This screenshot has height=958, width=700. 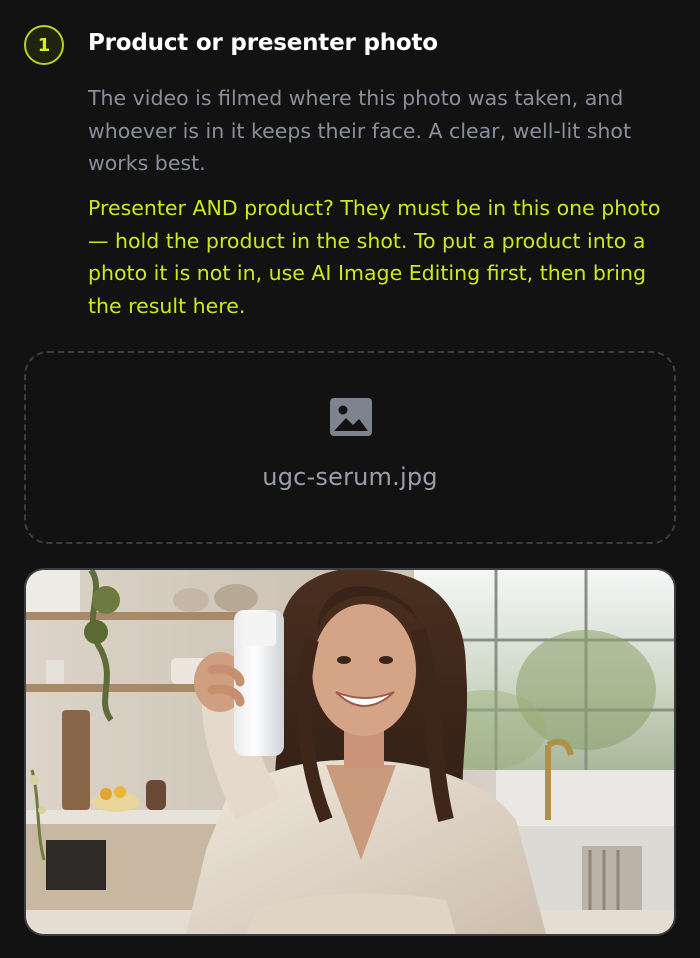 What do you see at coordinates (351, 417) in the screenshot?
I see `image-icon` at bounding box center [351, 417].